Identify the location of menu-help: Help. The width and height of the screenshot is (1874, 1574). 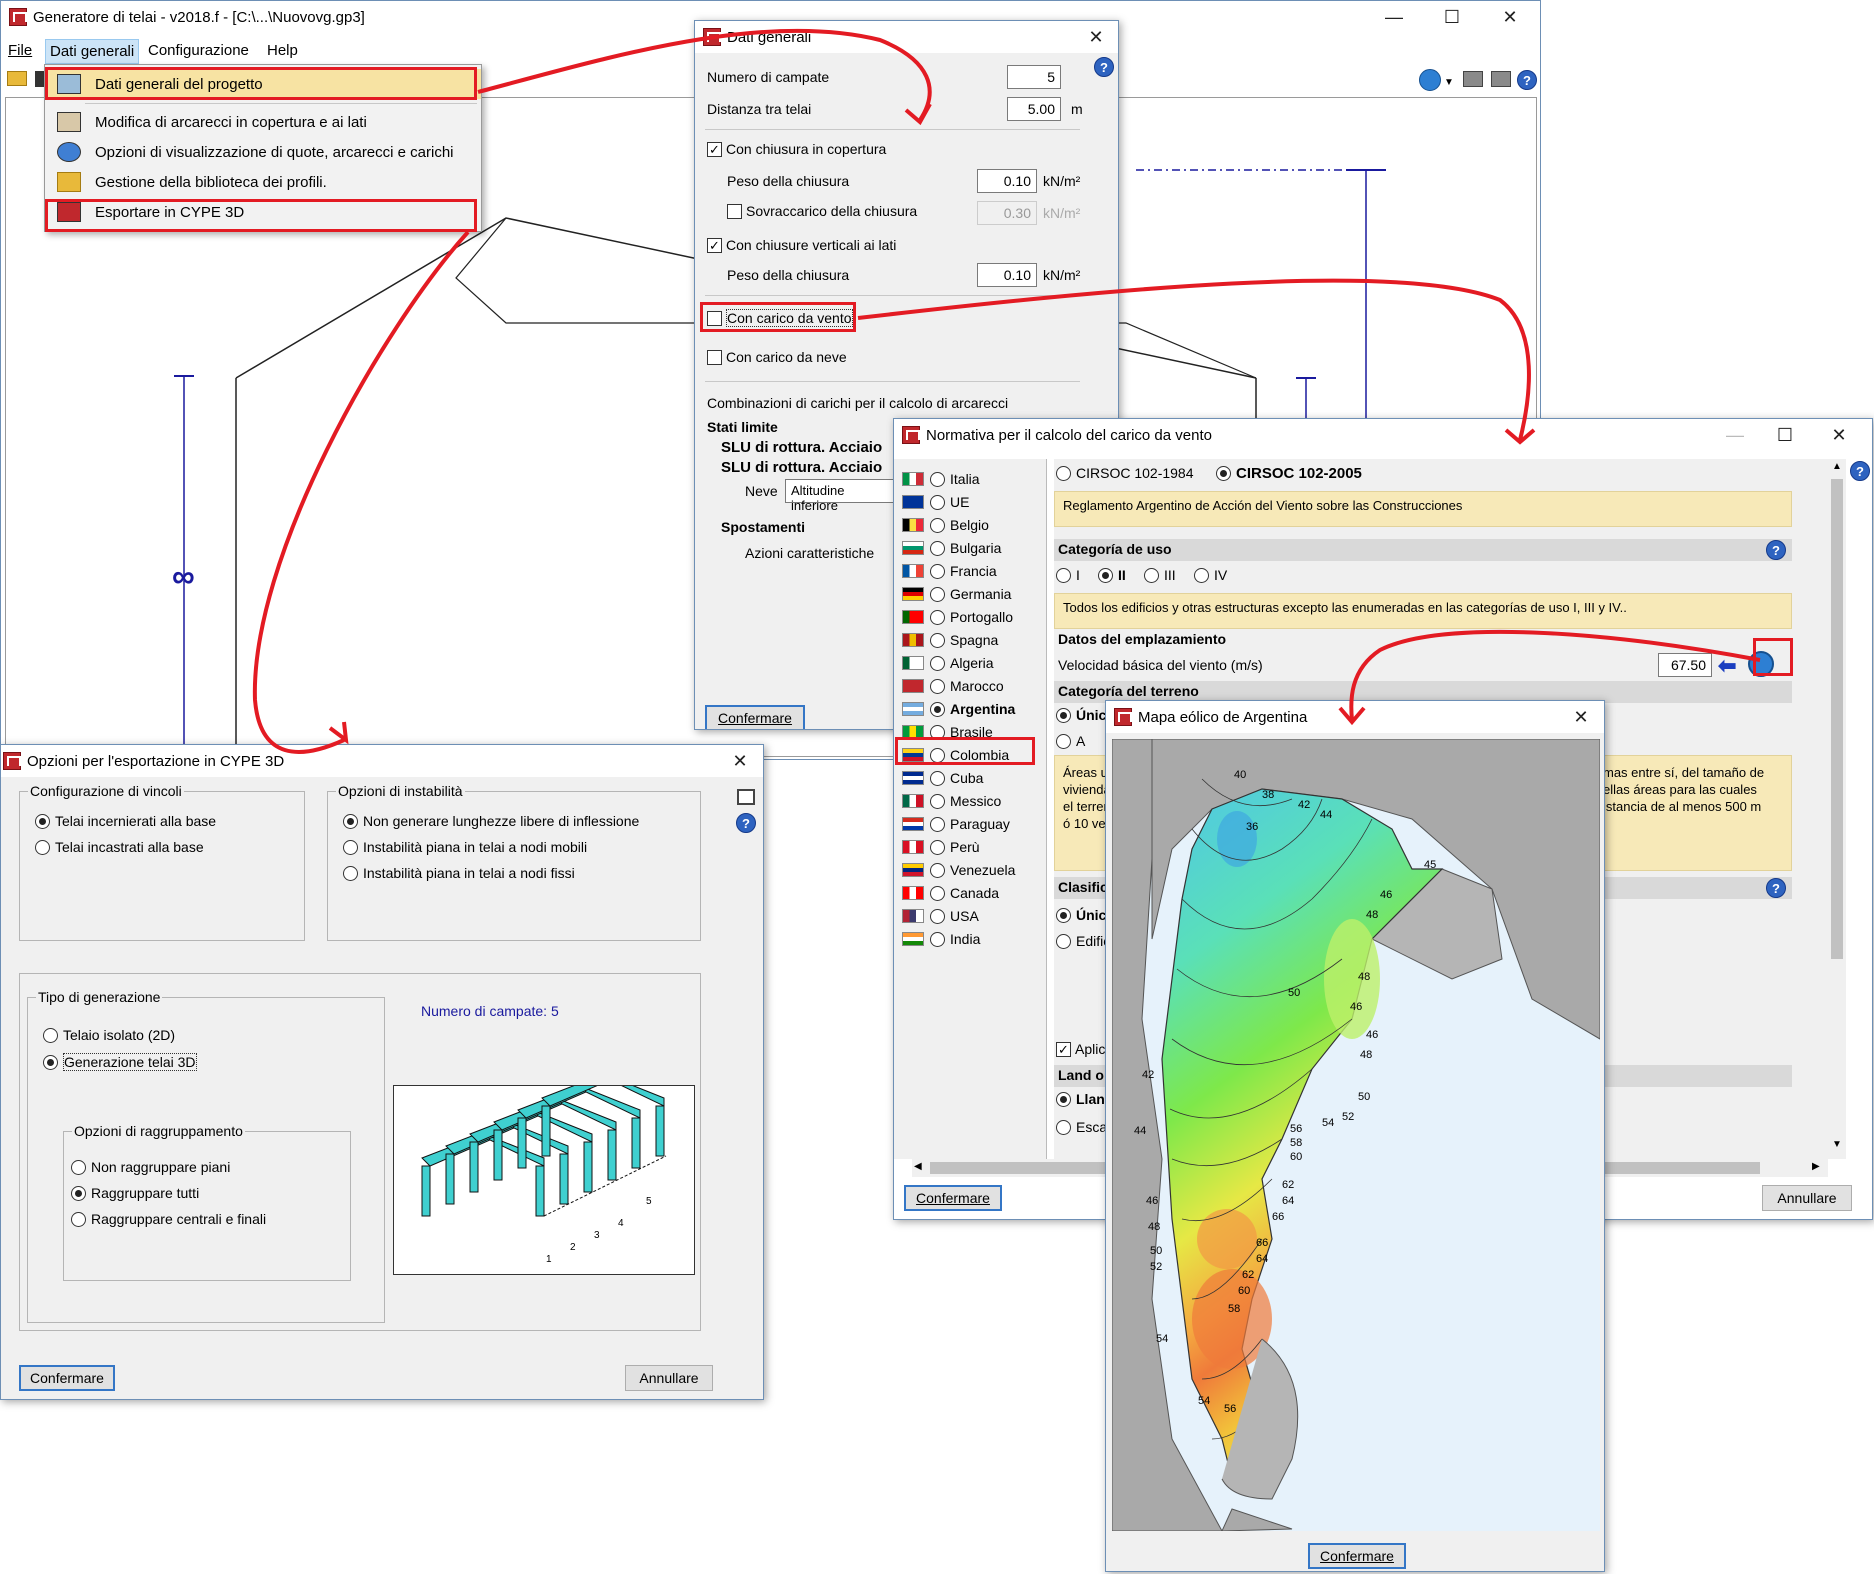
(282, 50).